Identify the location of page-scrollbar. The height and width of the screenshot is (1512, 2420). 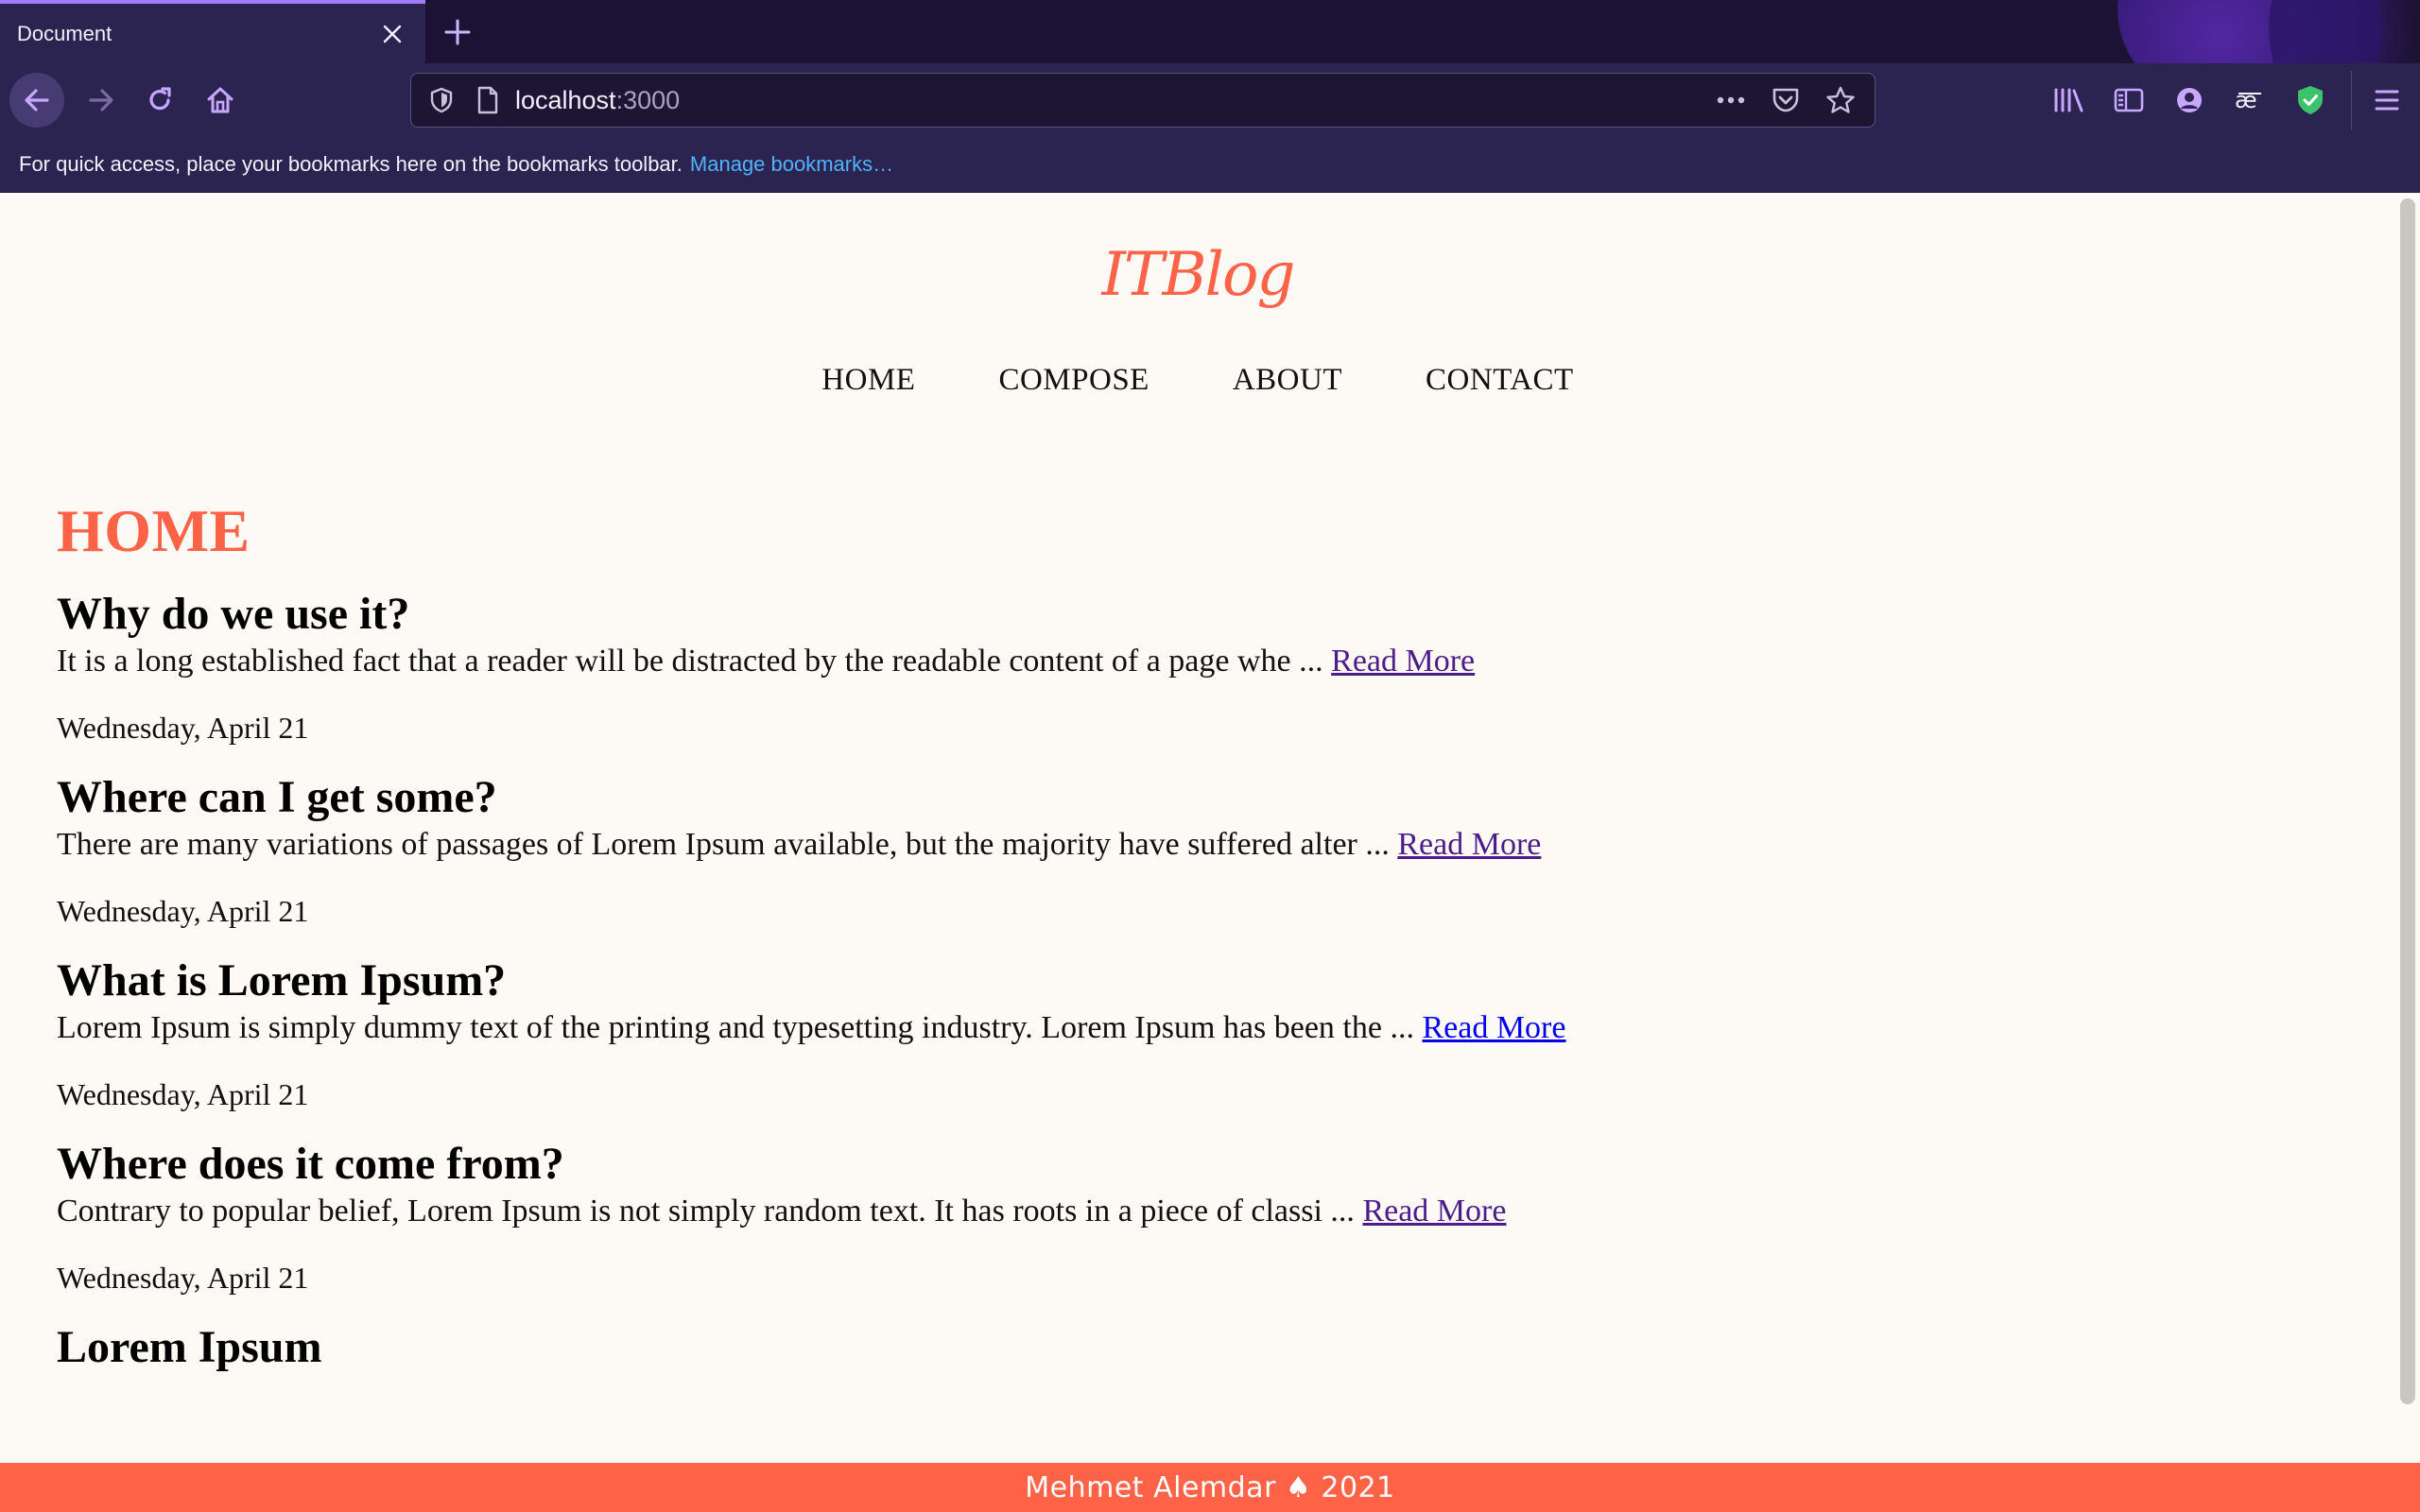
(2408, 852).